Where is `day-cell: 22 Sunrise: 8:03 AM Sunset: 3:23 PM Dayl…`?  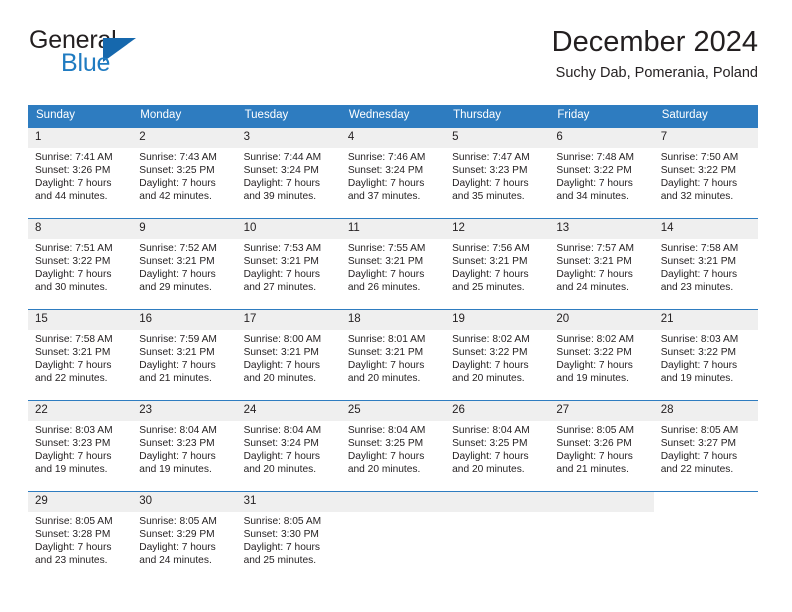 day-cell: 22 Sunrise: 8:03 AM Sunset: 3:23 PM Dayl… is located at coordinates (80, 445).